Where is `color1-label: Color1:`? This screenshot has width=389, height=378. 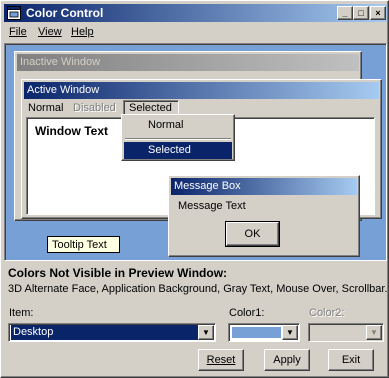 color1-label: Color1: is located at coordinates (247, 313).